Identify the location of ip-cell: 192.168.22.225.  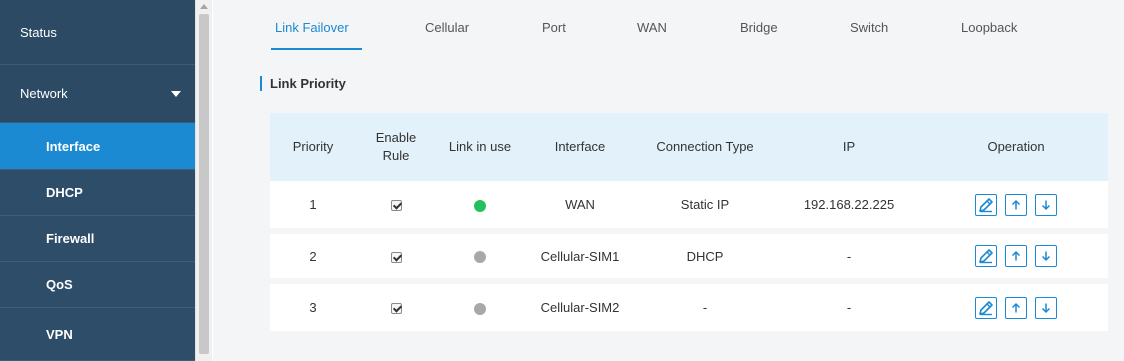
(849, 207).